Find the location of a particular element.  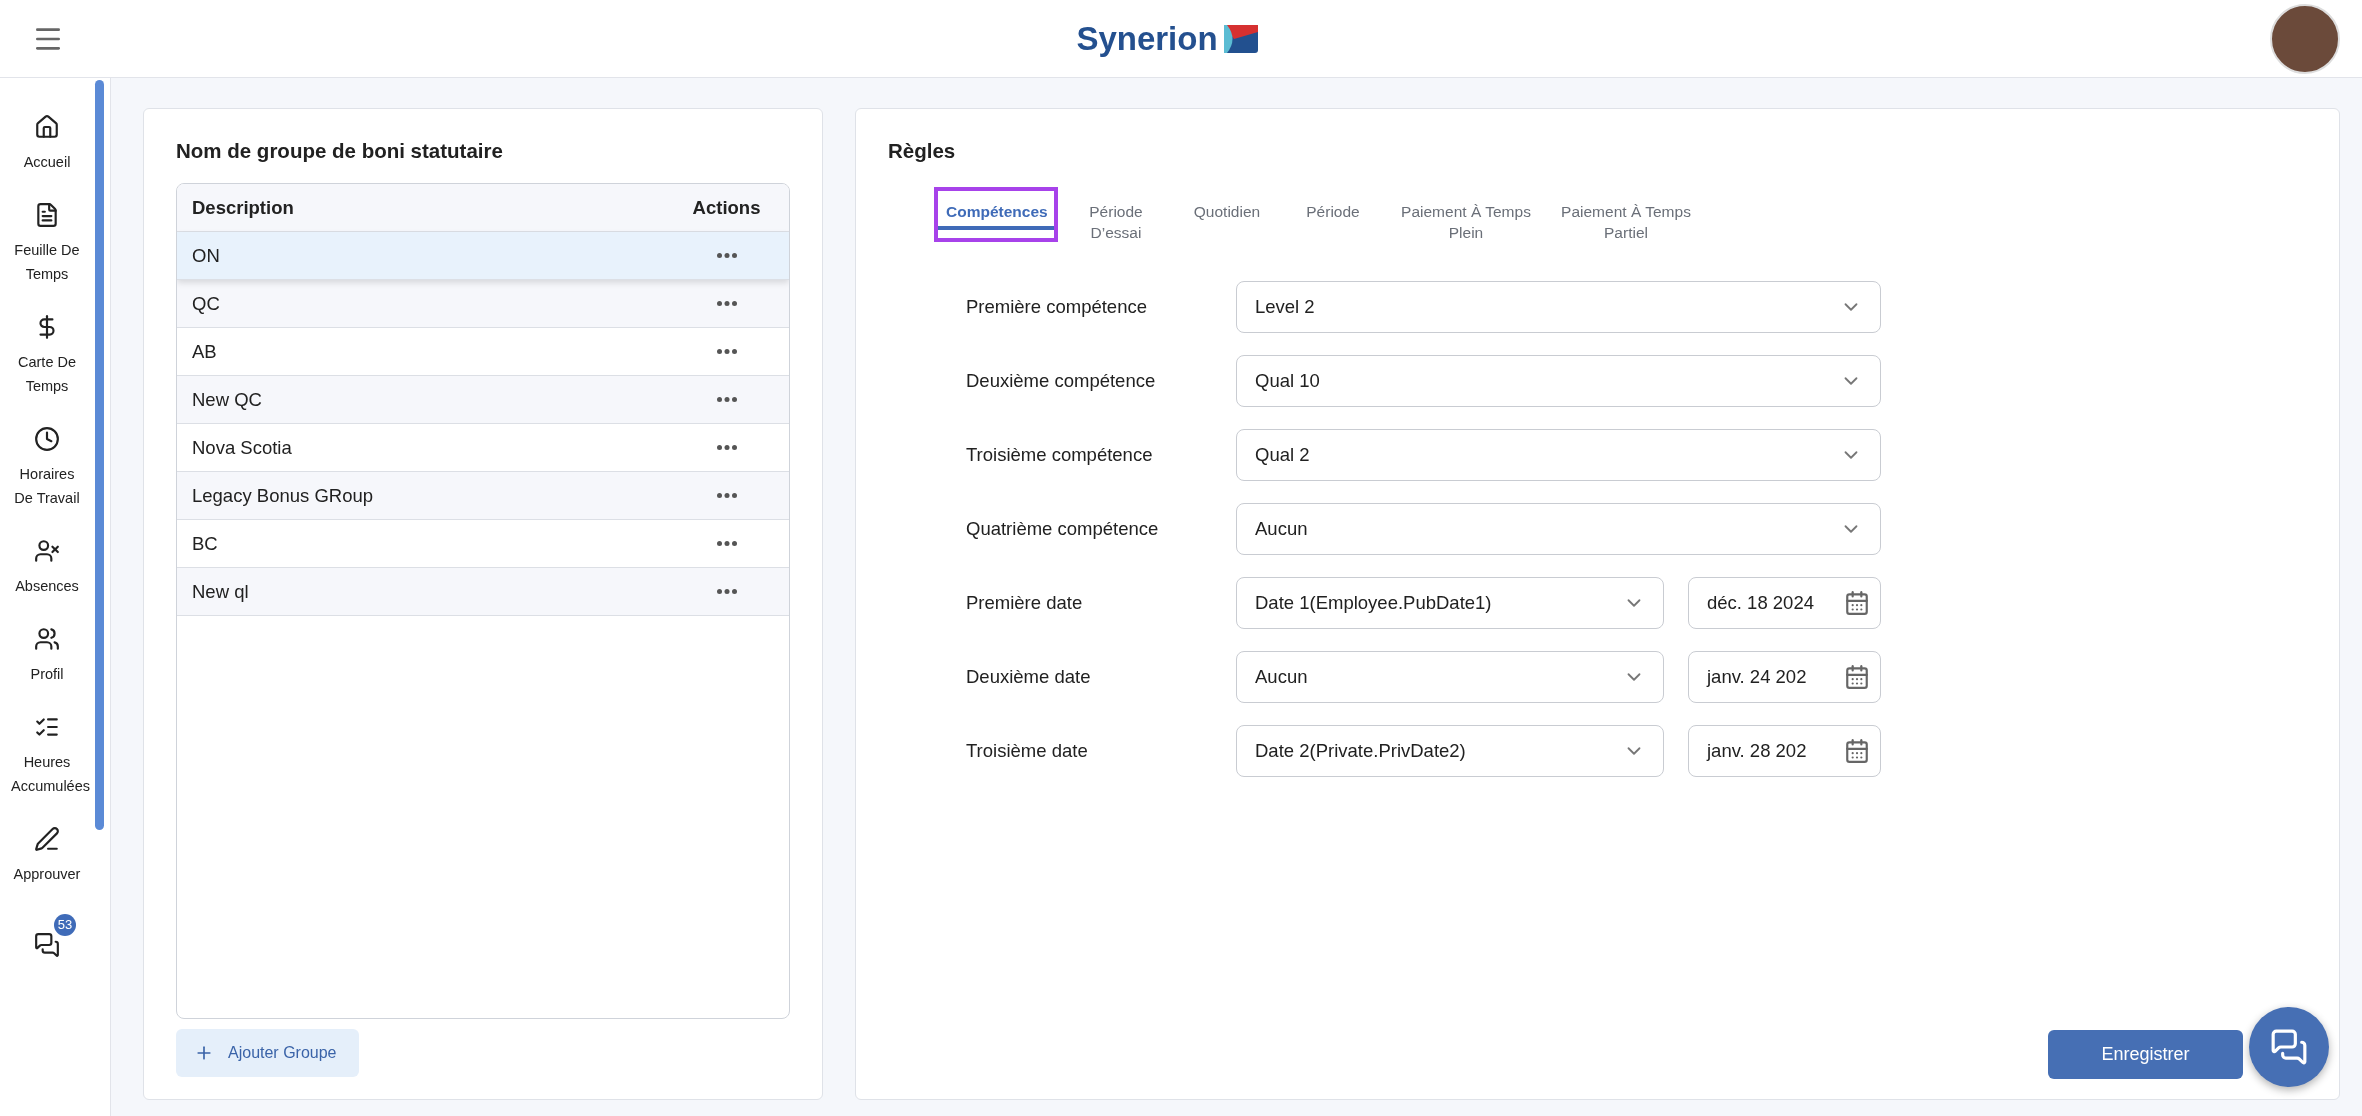

clock-icon is located at coordinates (47, 439).